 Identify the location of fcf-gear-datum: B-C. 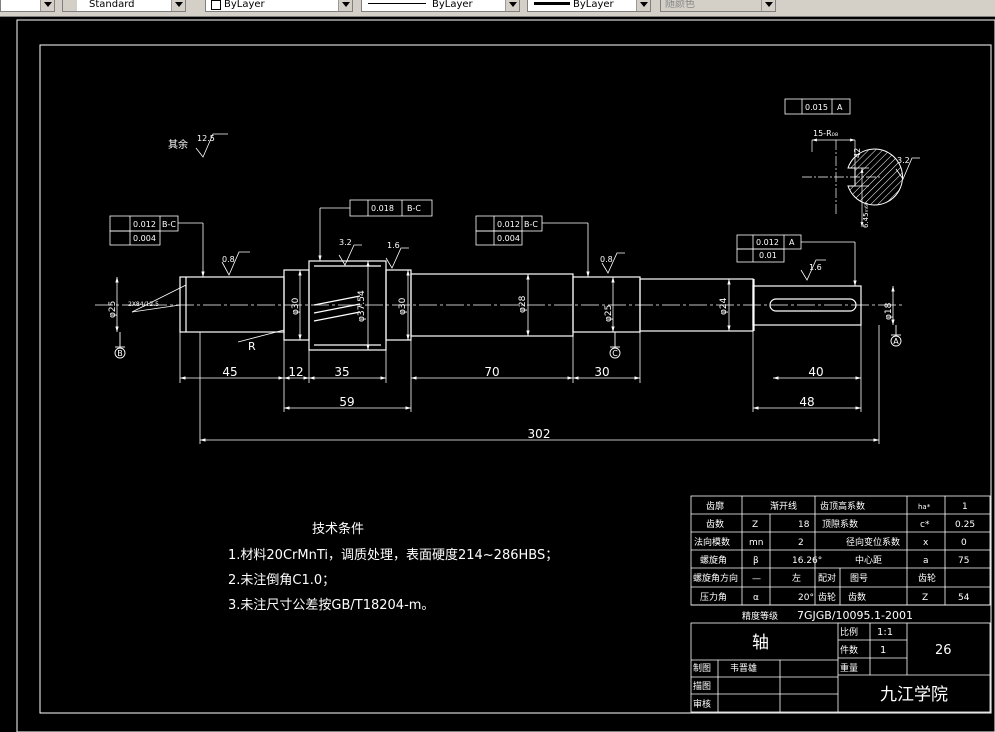
(414, 208).